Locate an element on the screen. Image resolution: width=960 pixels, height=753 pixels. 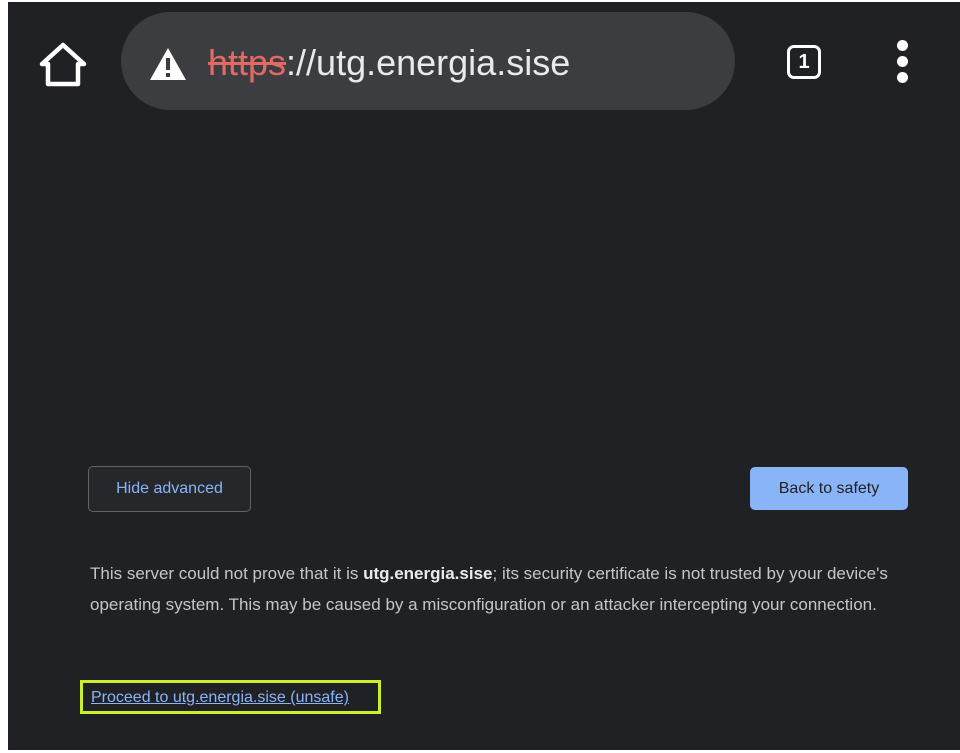
url-host: ://utg.energia.sise is located at coordinates (428, 62).